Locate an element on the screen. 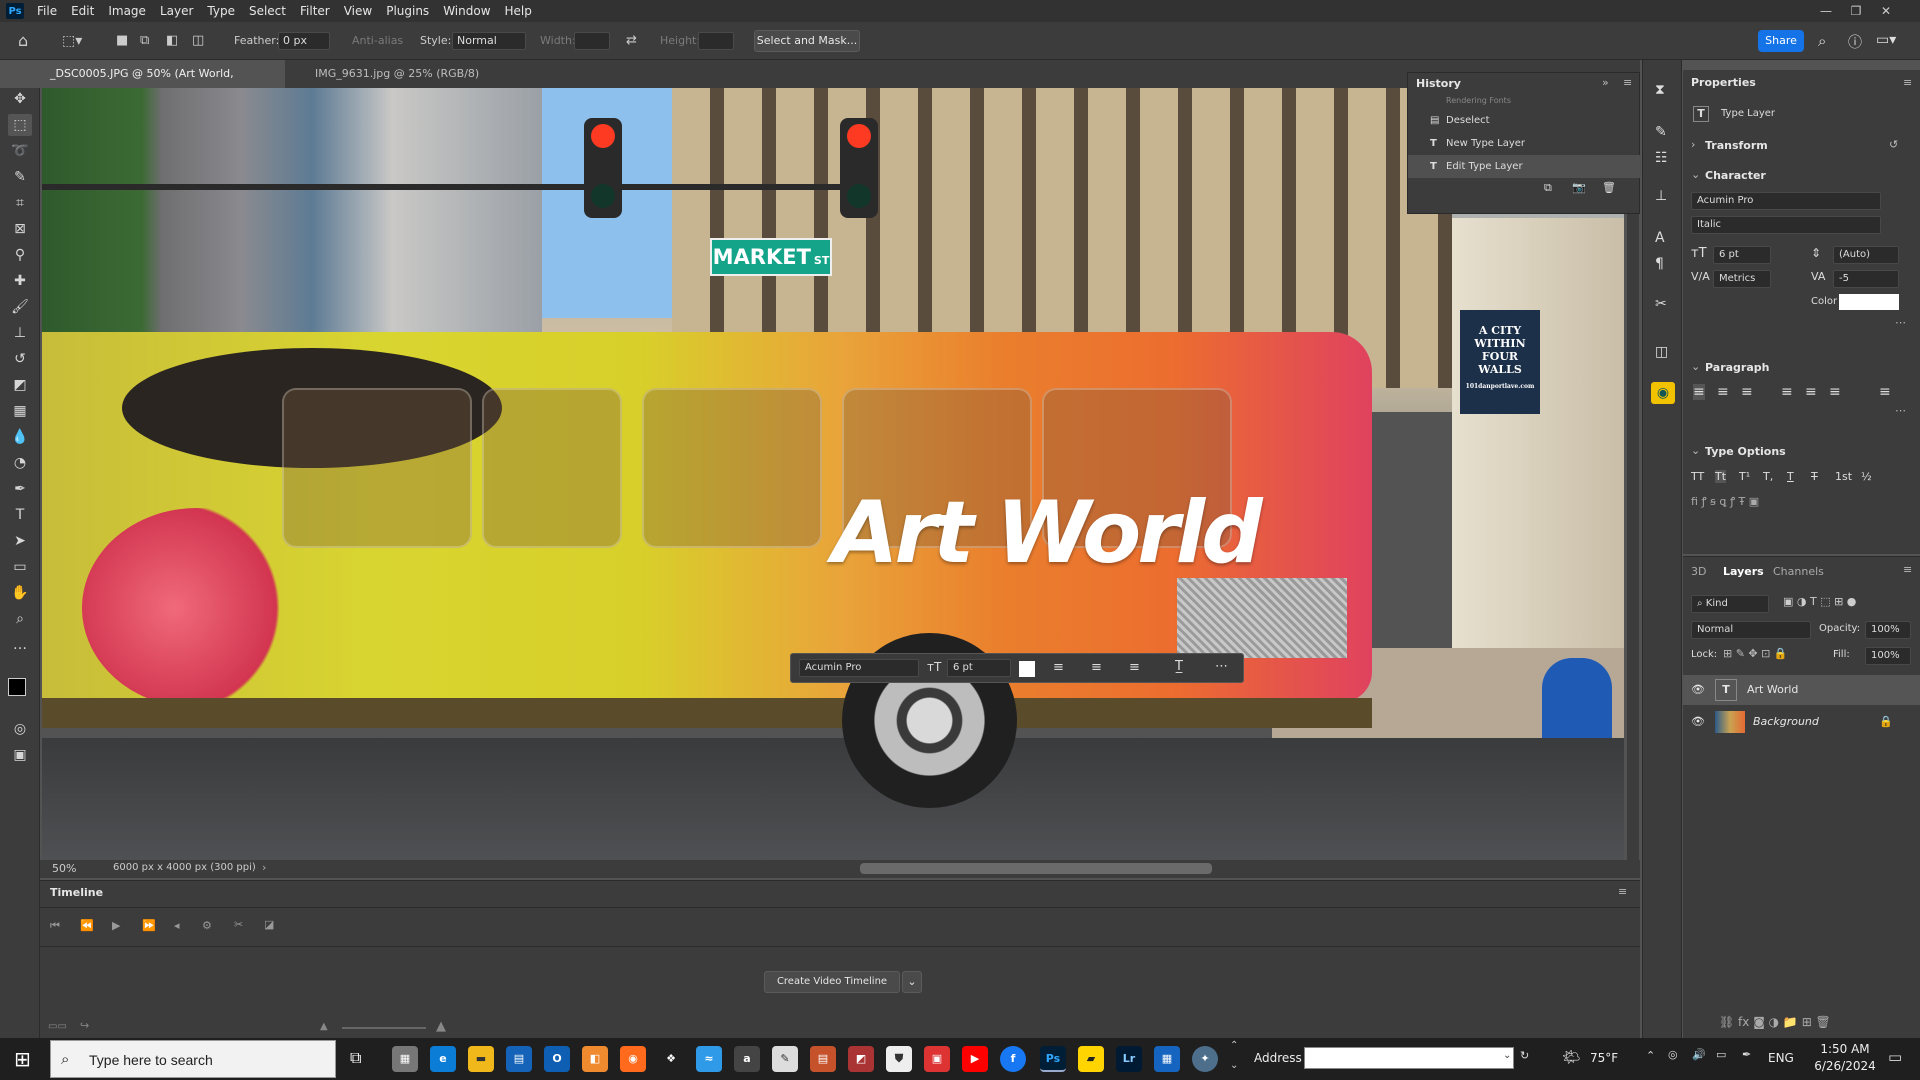 This screenshot has height=1080, width=1920. adjustments-icon: ☷ is located at coordinates (1661, 158).